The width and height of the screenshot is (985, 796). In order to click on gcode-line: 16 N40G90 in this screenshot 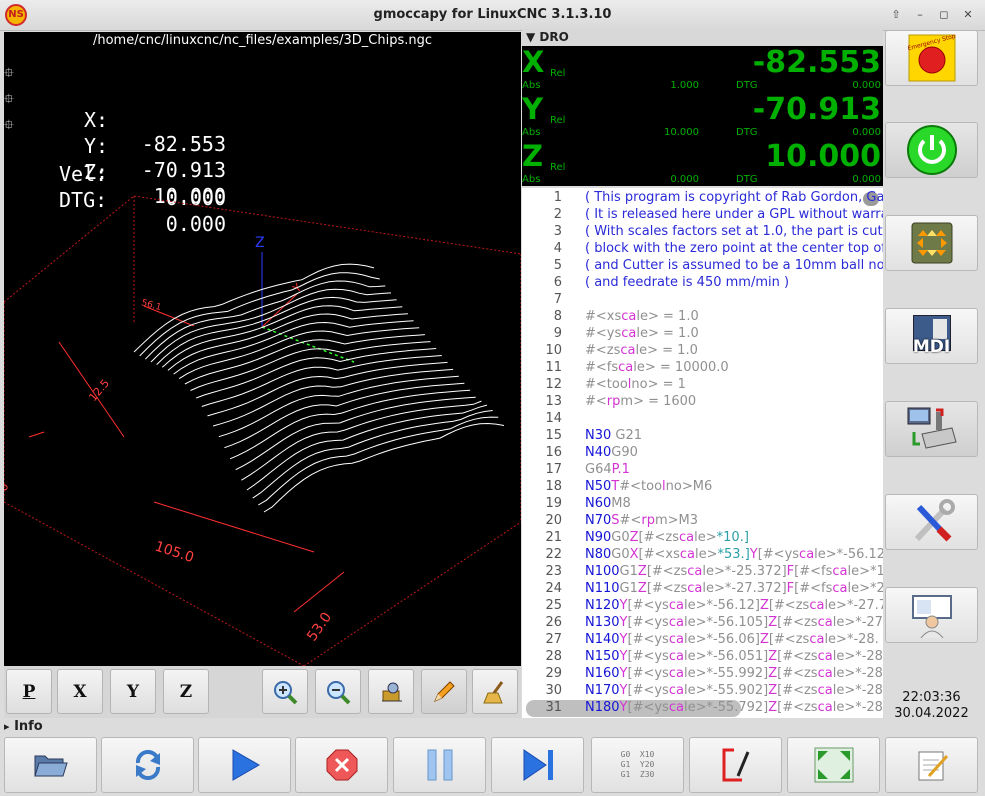, I will do `click(702, 452)`.